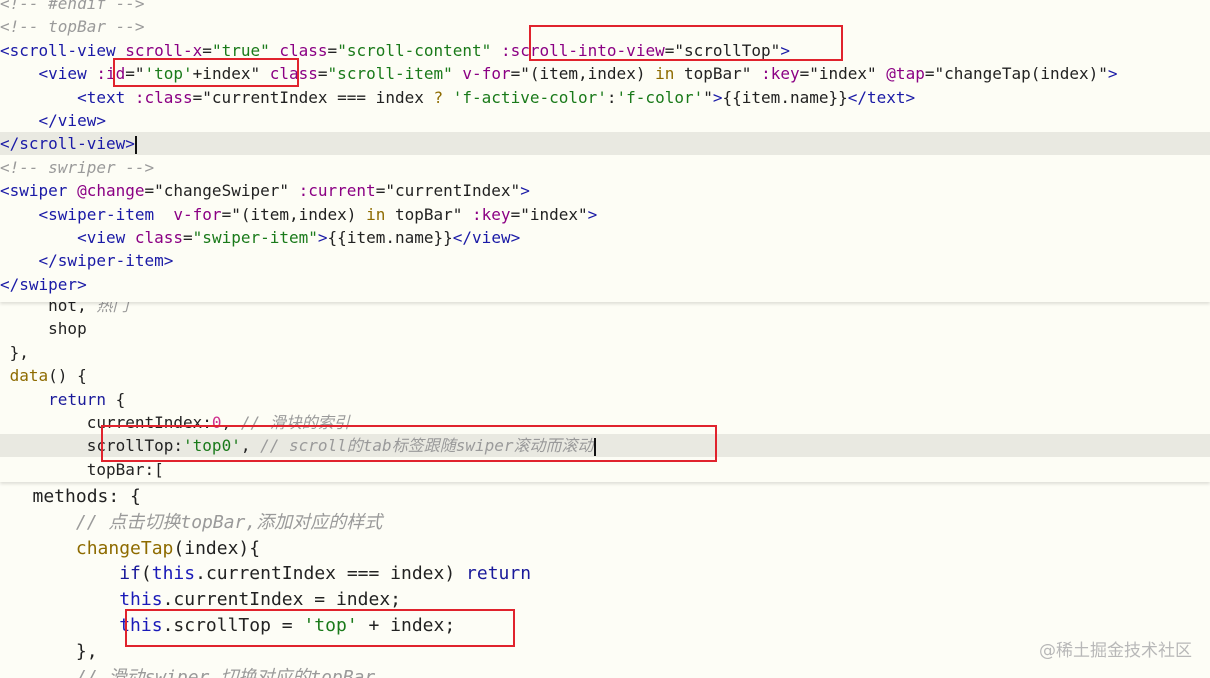 The image size is (1210, 678). I want to click on code-token: @change, so click(111, 191).